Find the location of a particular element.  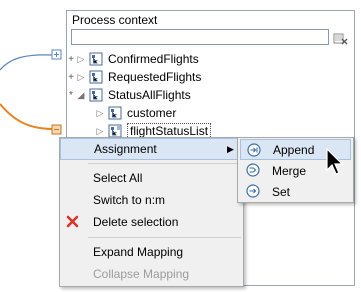

tree-row-confirmedflights: + ▷ ConfirmedFlights is located at coordinates (133, 59).